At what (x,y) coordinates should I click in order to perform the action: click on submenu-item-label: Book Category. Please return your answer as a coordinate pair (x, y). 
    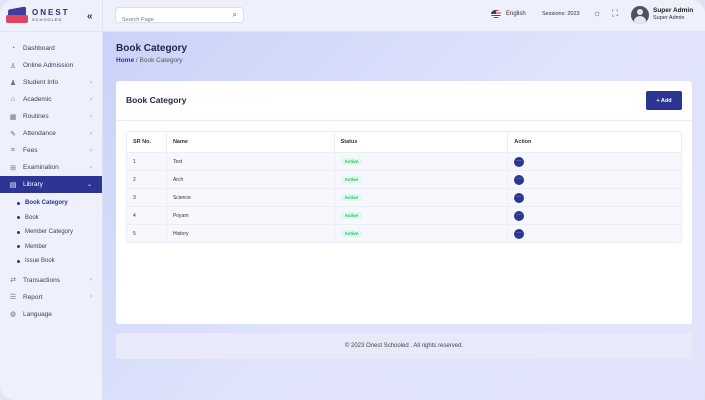
    Looking at the image, I should click on (46, 203).